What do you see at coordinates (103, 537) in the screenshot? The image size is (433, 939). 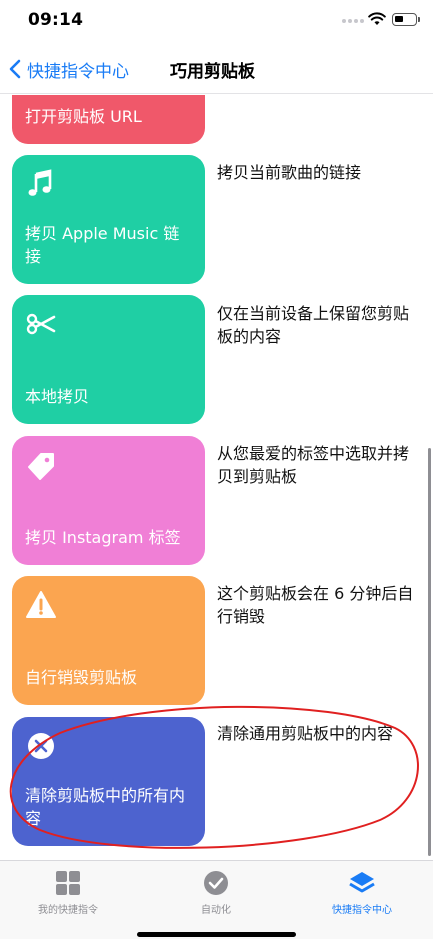 I see `shortcut-card-title: 拷贝 Instagram 标签` at bounding box center [103, 537].